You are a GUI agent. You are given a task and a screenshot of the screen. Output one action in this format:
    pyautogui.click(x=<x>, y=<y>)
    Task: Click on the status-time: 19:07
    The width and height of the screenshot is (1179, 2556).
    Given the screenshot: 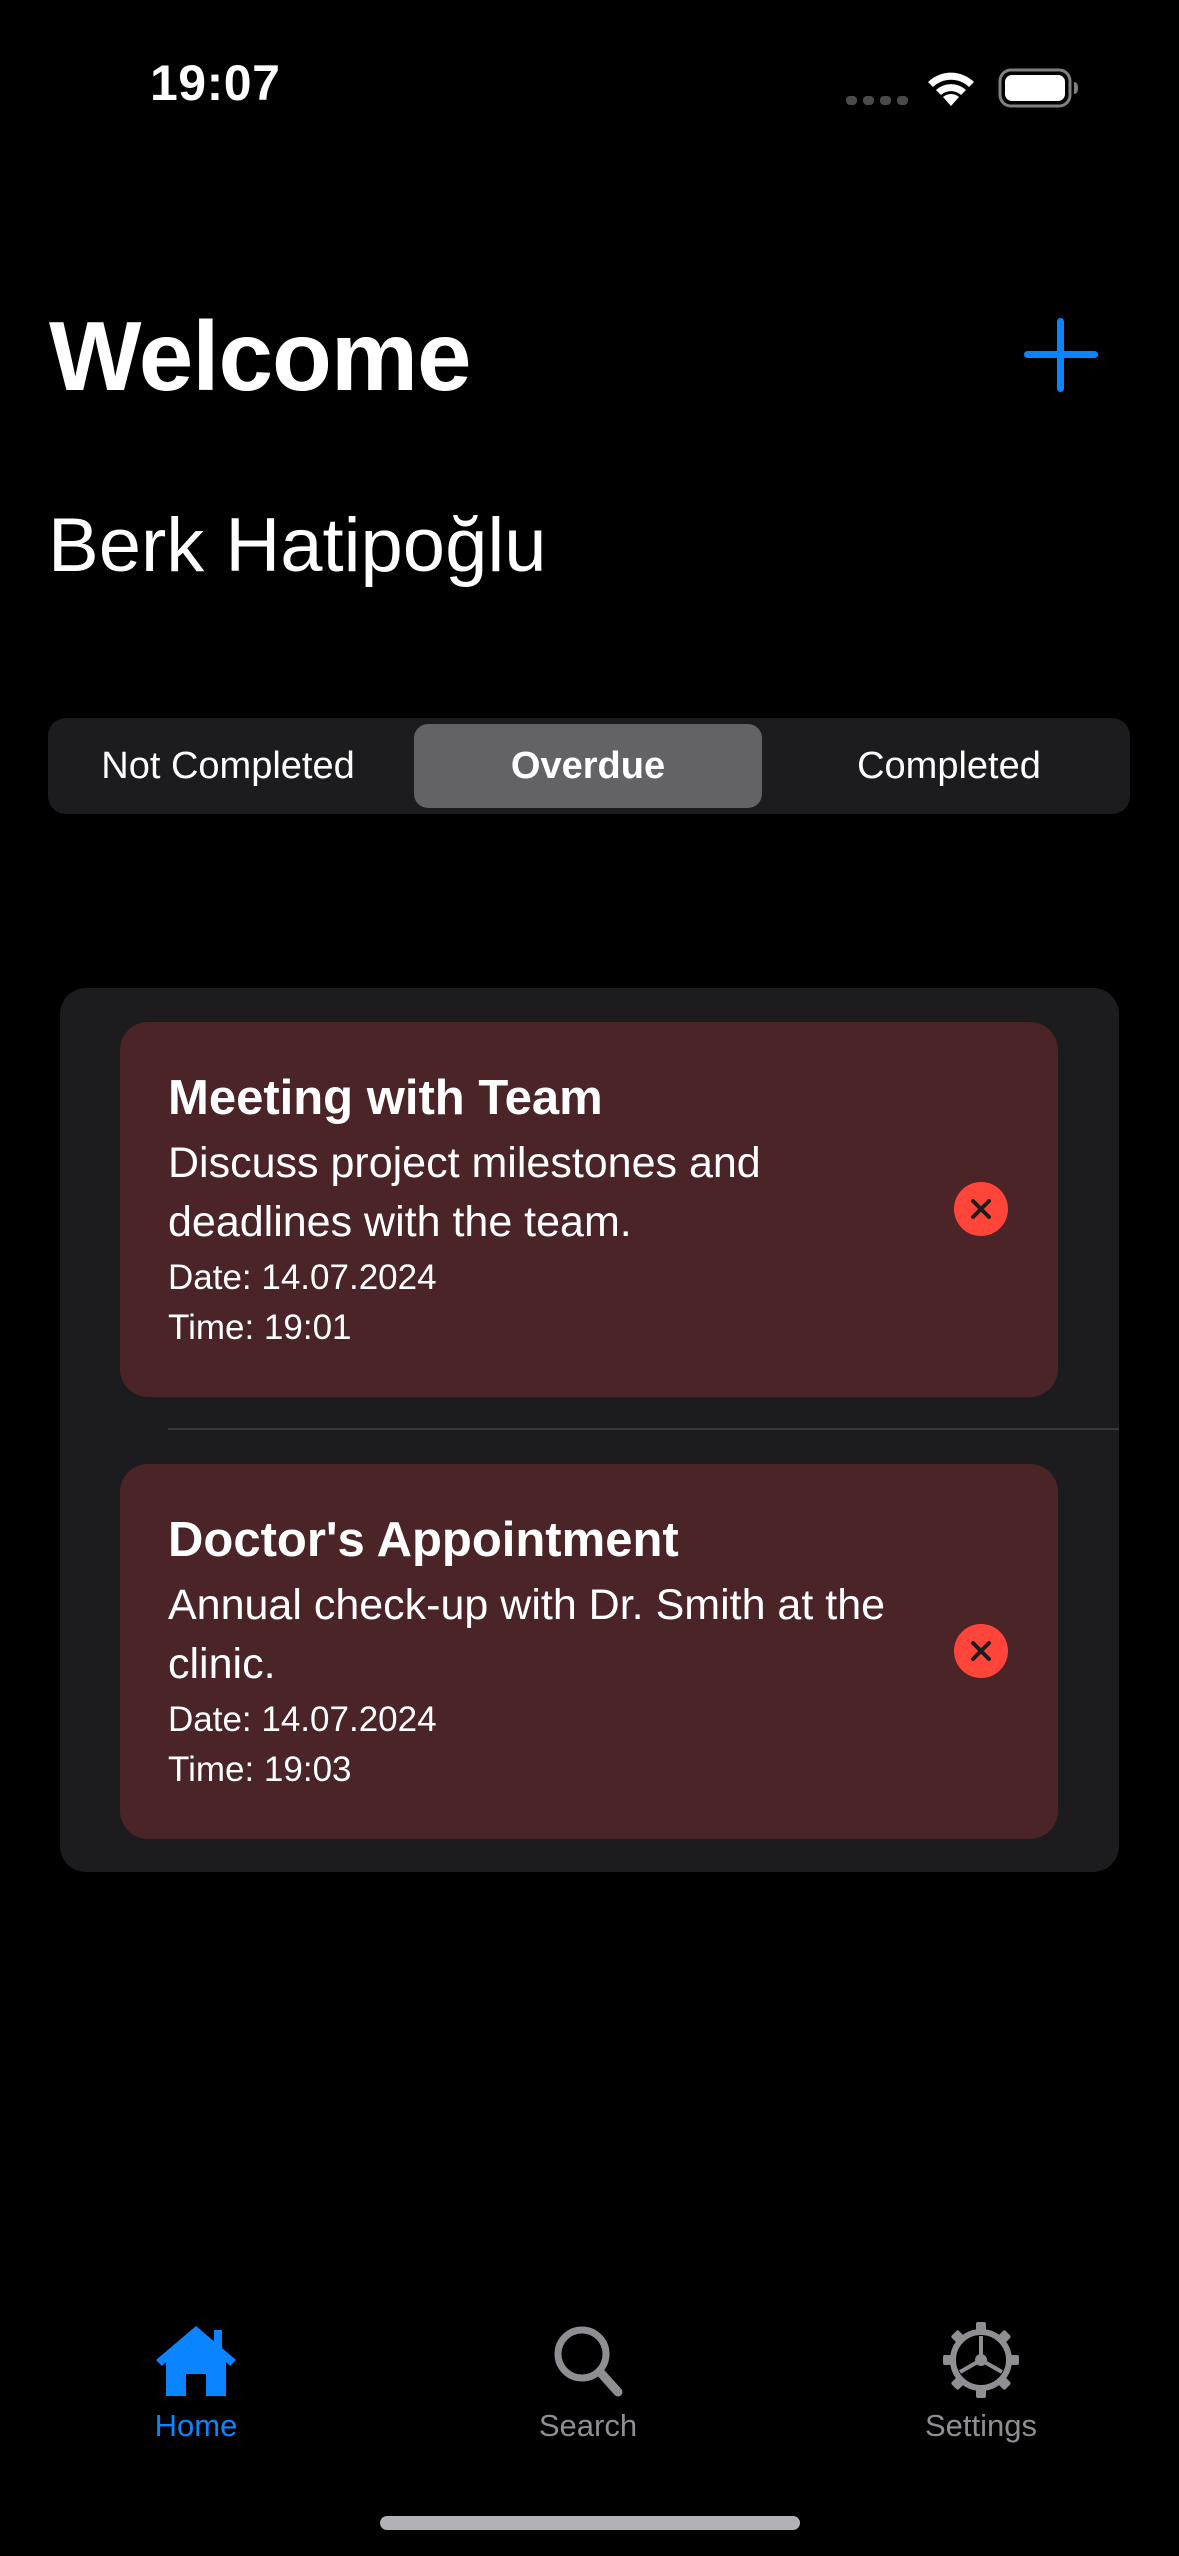 What is the action you would take?
    pyautogui.click(x=215, y=83)
    